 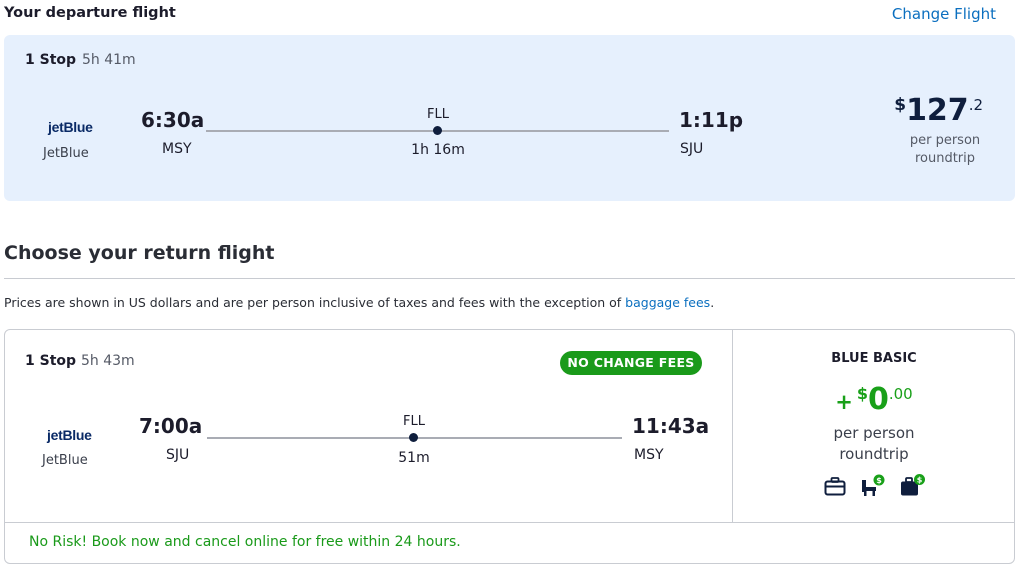 What do you see at coordinates (139, 253) in the screenshot?
I see `return-section-title: Choose your return flight` at bounding box center [139, 253].